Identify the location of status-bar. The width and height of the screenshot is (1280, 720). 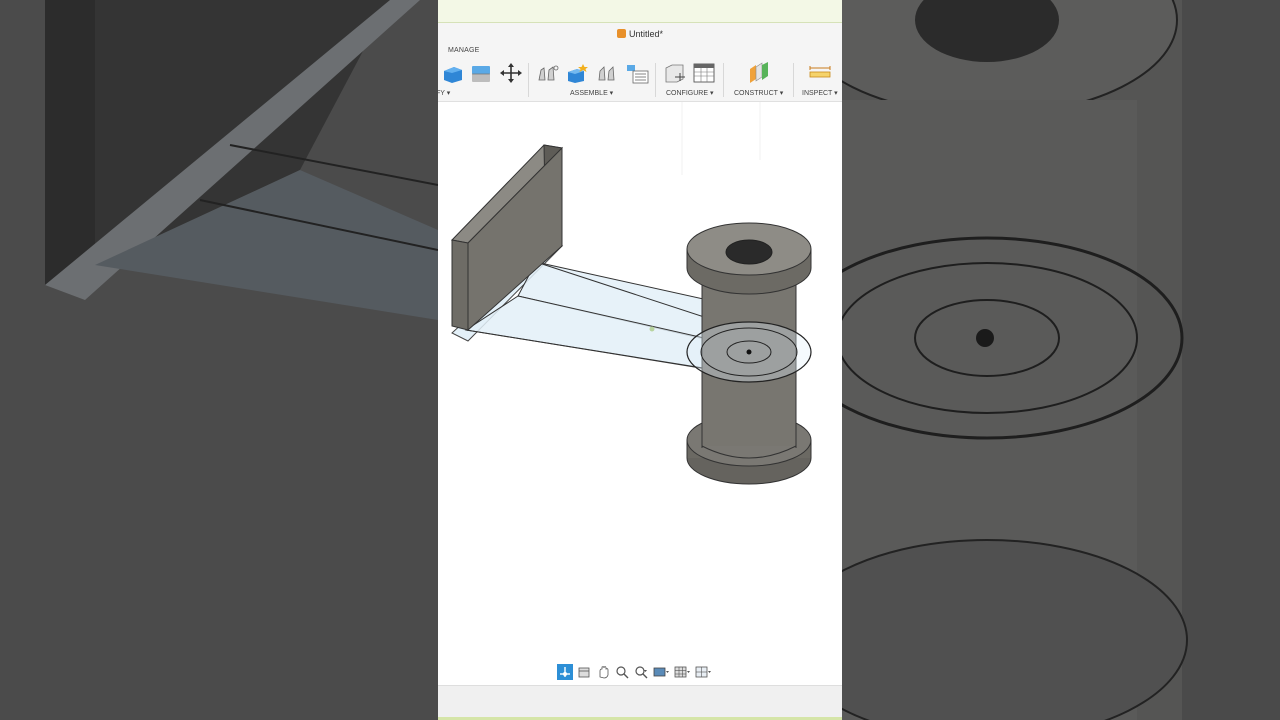
(640, 701).